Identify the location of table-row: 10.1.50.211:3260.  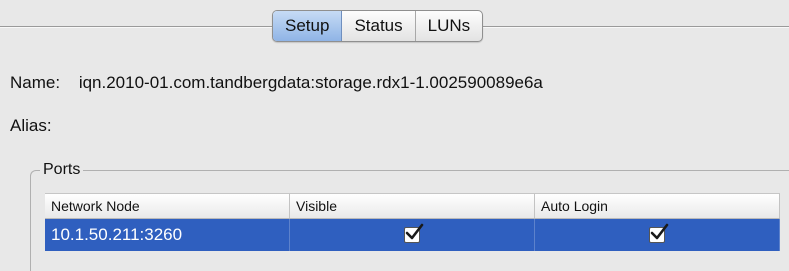
(412, 235).